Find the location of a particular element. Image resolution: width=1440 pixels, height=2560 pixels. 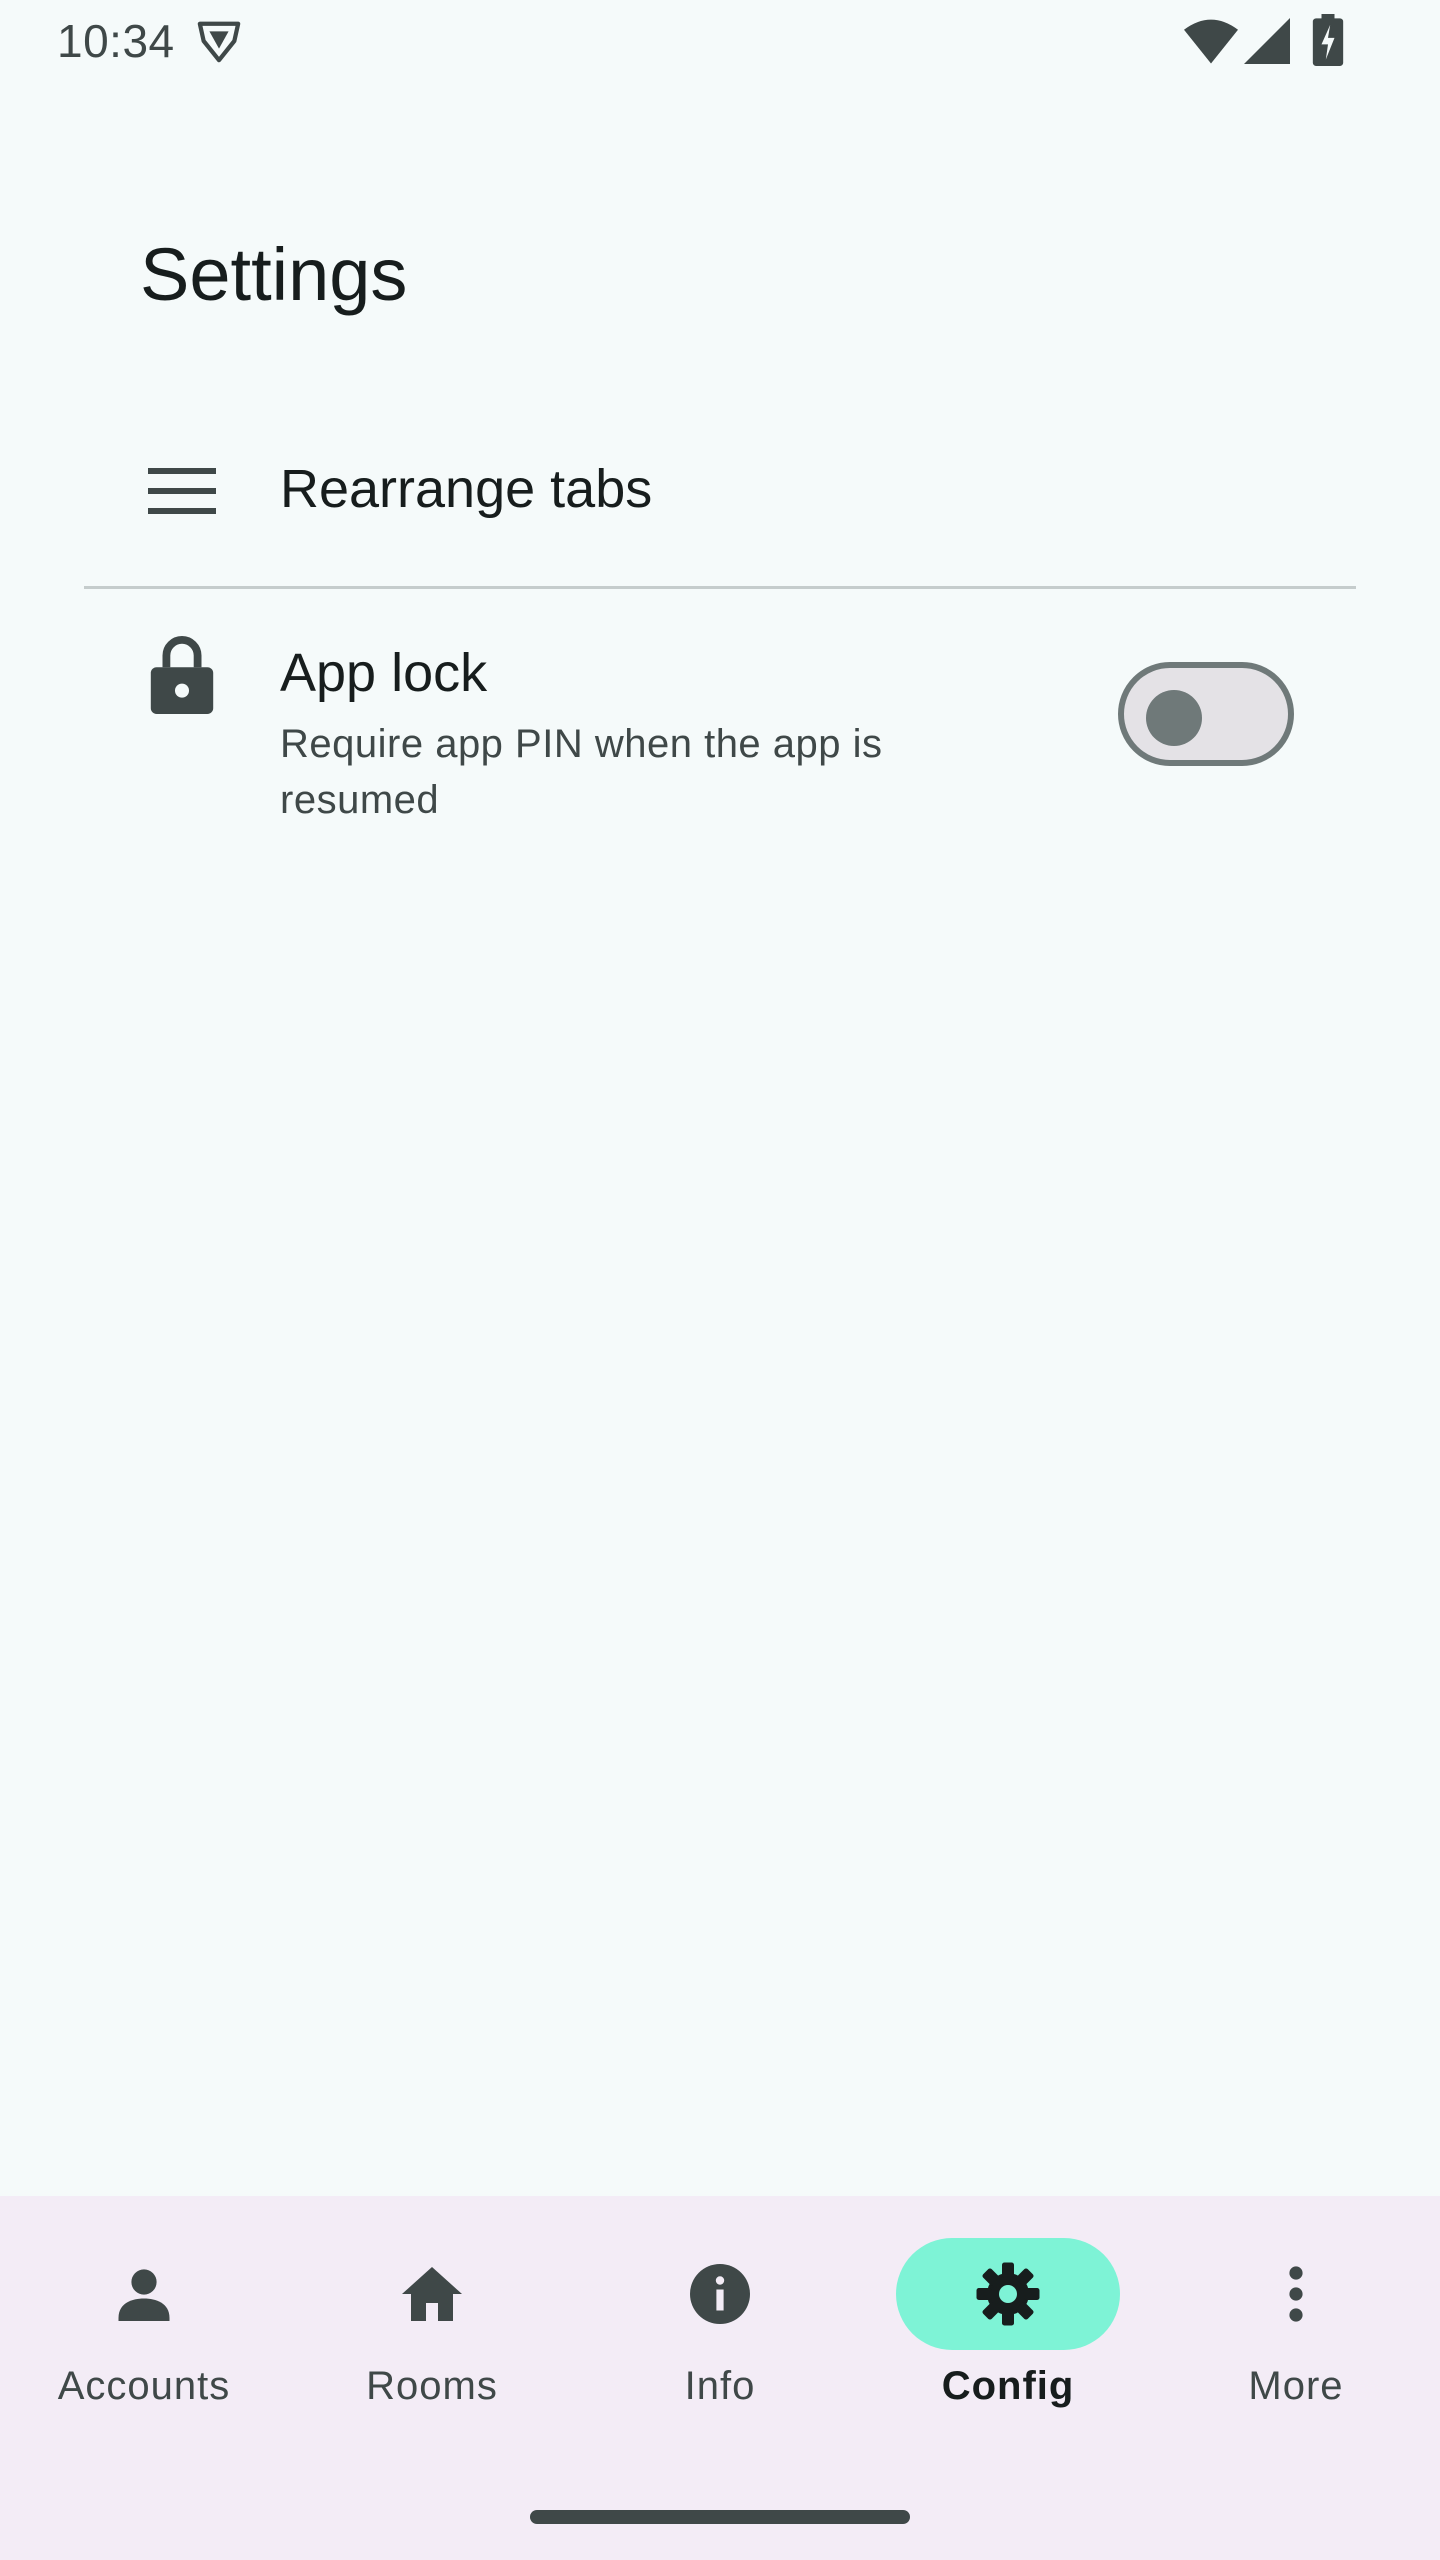

home-icon is located at coordinates (432, 2294).